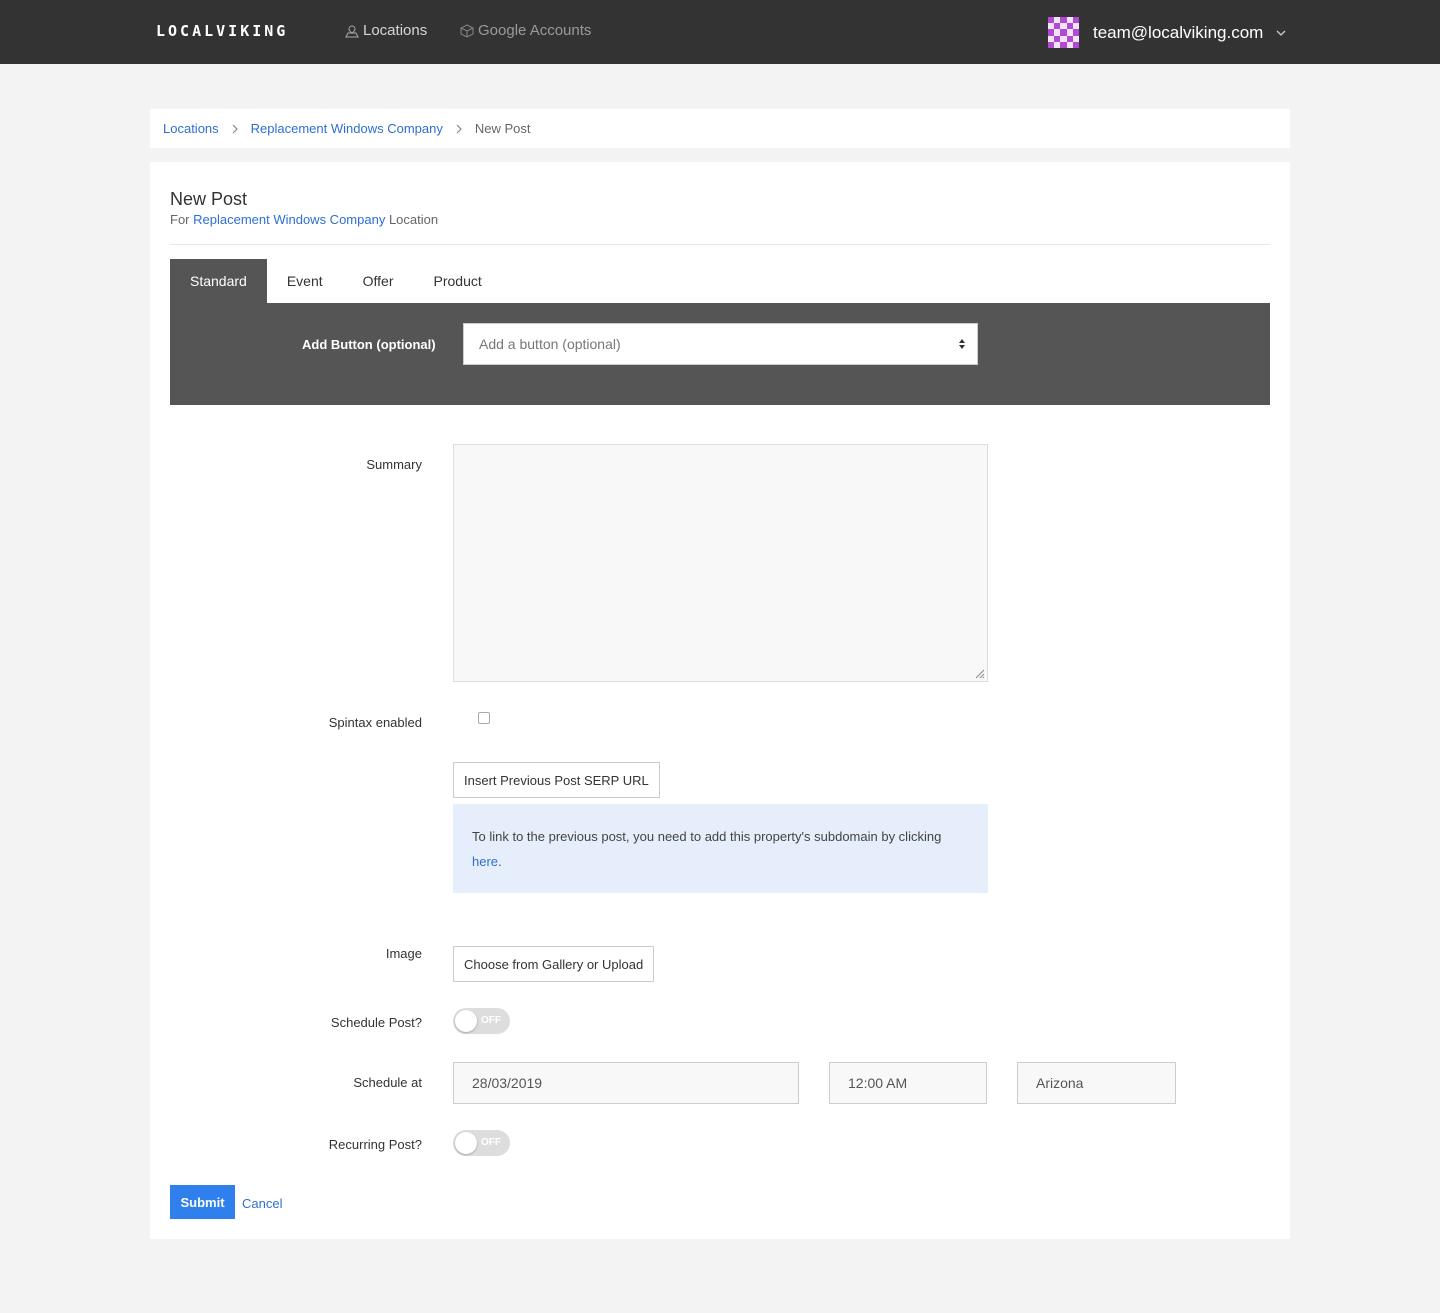  Describe the element at coordinates (878, 1083) in the screenshot. I see `schedule-time-value: 12:00 AM` at that location.